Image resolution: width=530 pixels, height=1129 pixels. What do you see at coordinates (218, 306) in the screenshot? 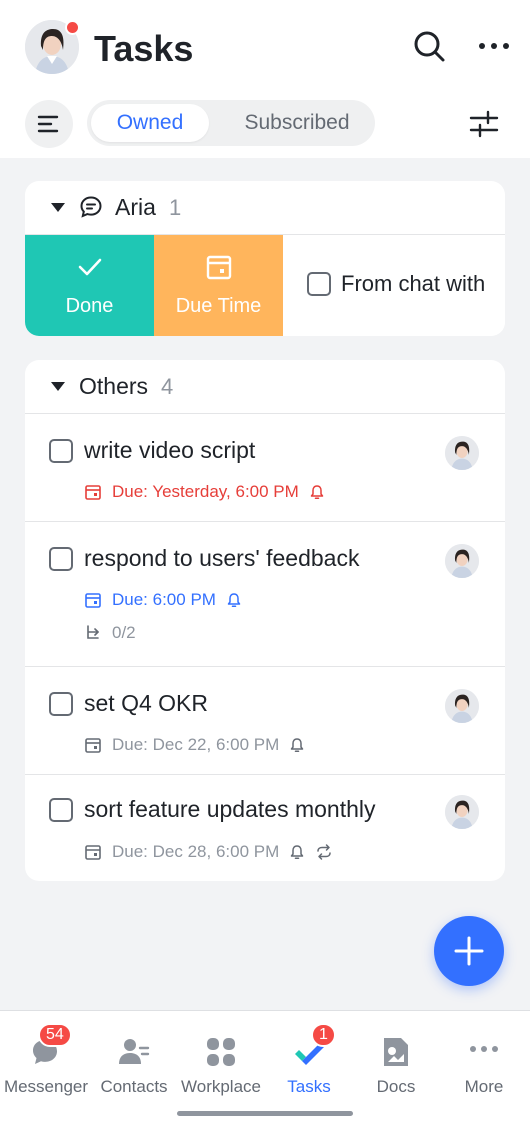
I see `due-time-label: Due Time` at bounding box center [218, 306].